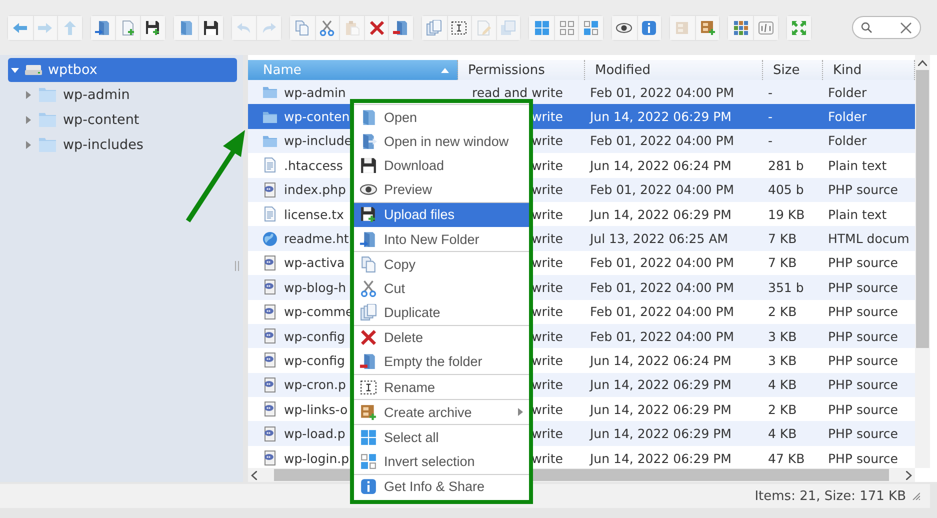  What do you see at coordinates (368, 461) in the screenshot?
I see `partial-grid-icon` at bounding box center [368, 461].